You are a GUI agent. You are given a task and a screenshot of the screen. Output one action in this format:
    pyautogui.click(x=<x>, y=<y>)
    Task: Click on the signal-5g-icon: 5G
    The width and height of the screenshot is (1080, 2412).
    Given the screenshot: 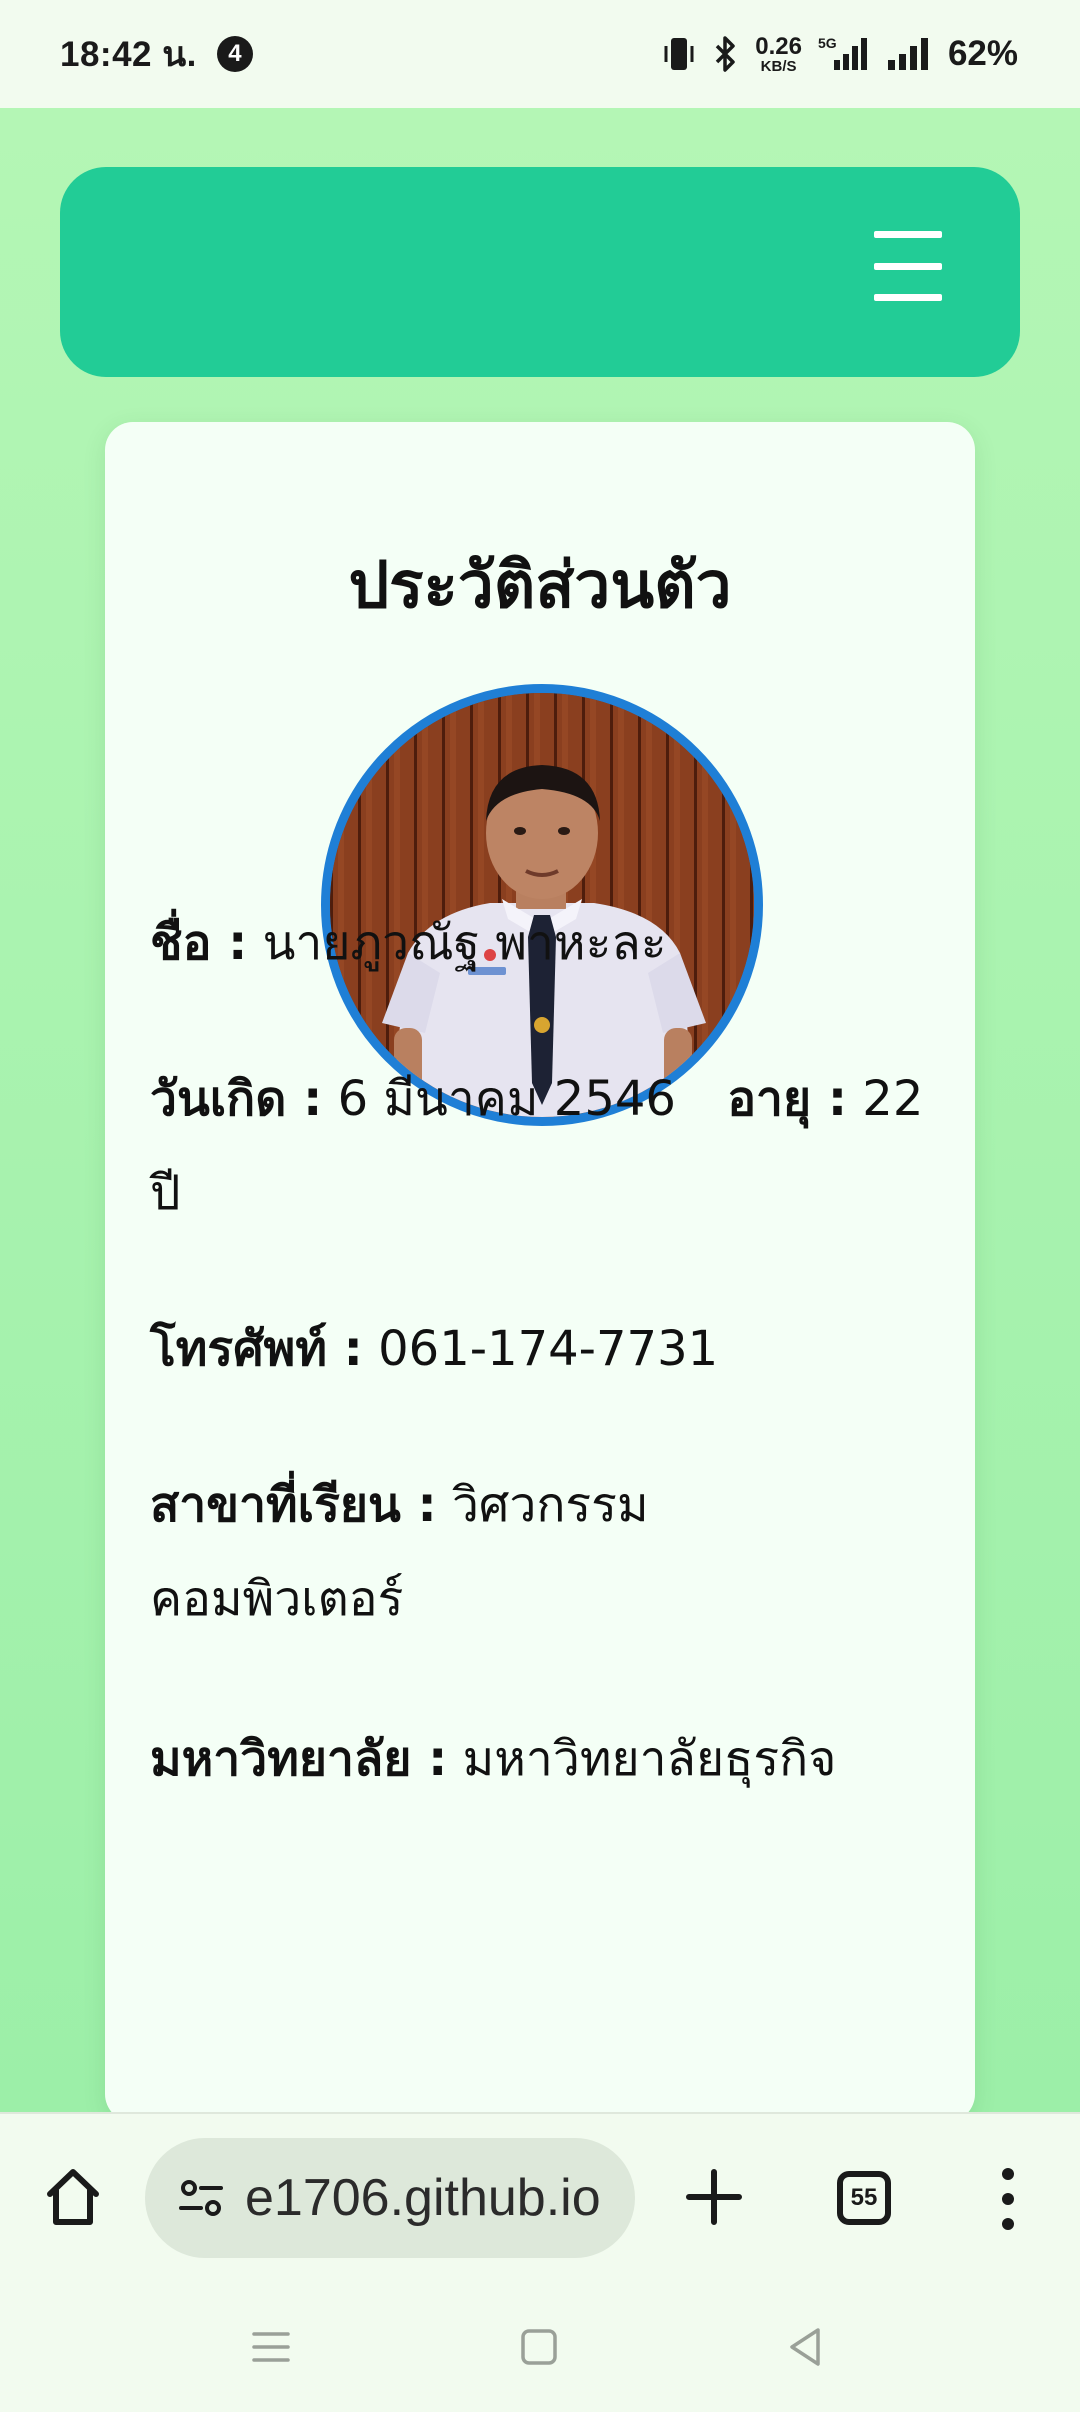 What is the action you would take?
    pyautogui.click(x=842, y=52)
    